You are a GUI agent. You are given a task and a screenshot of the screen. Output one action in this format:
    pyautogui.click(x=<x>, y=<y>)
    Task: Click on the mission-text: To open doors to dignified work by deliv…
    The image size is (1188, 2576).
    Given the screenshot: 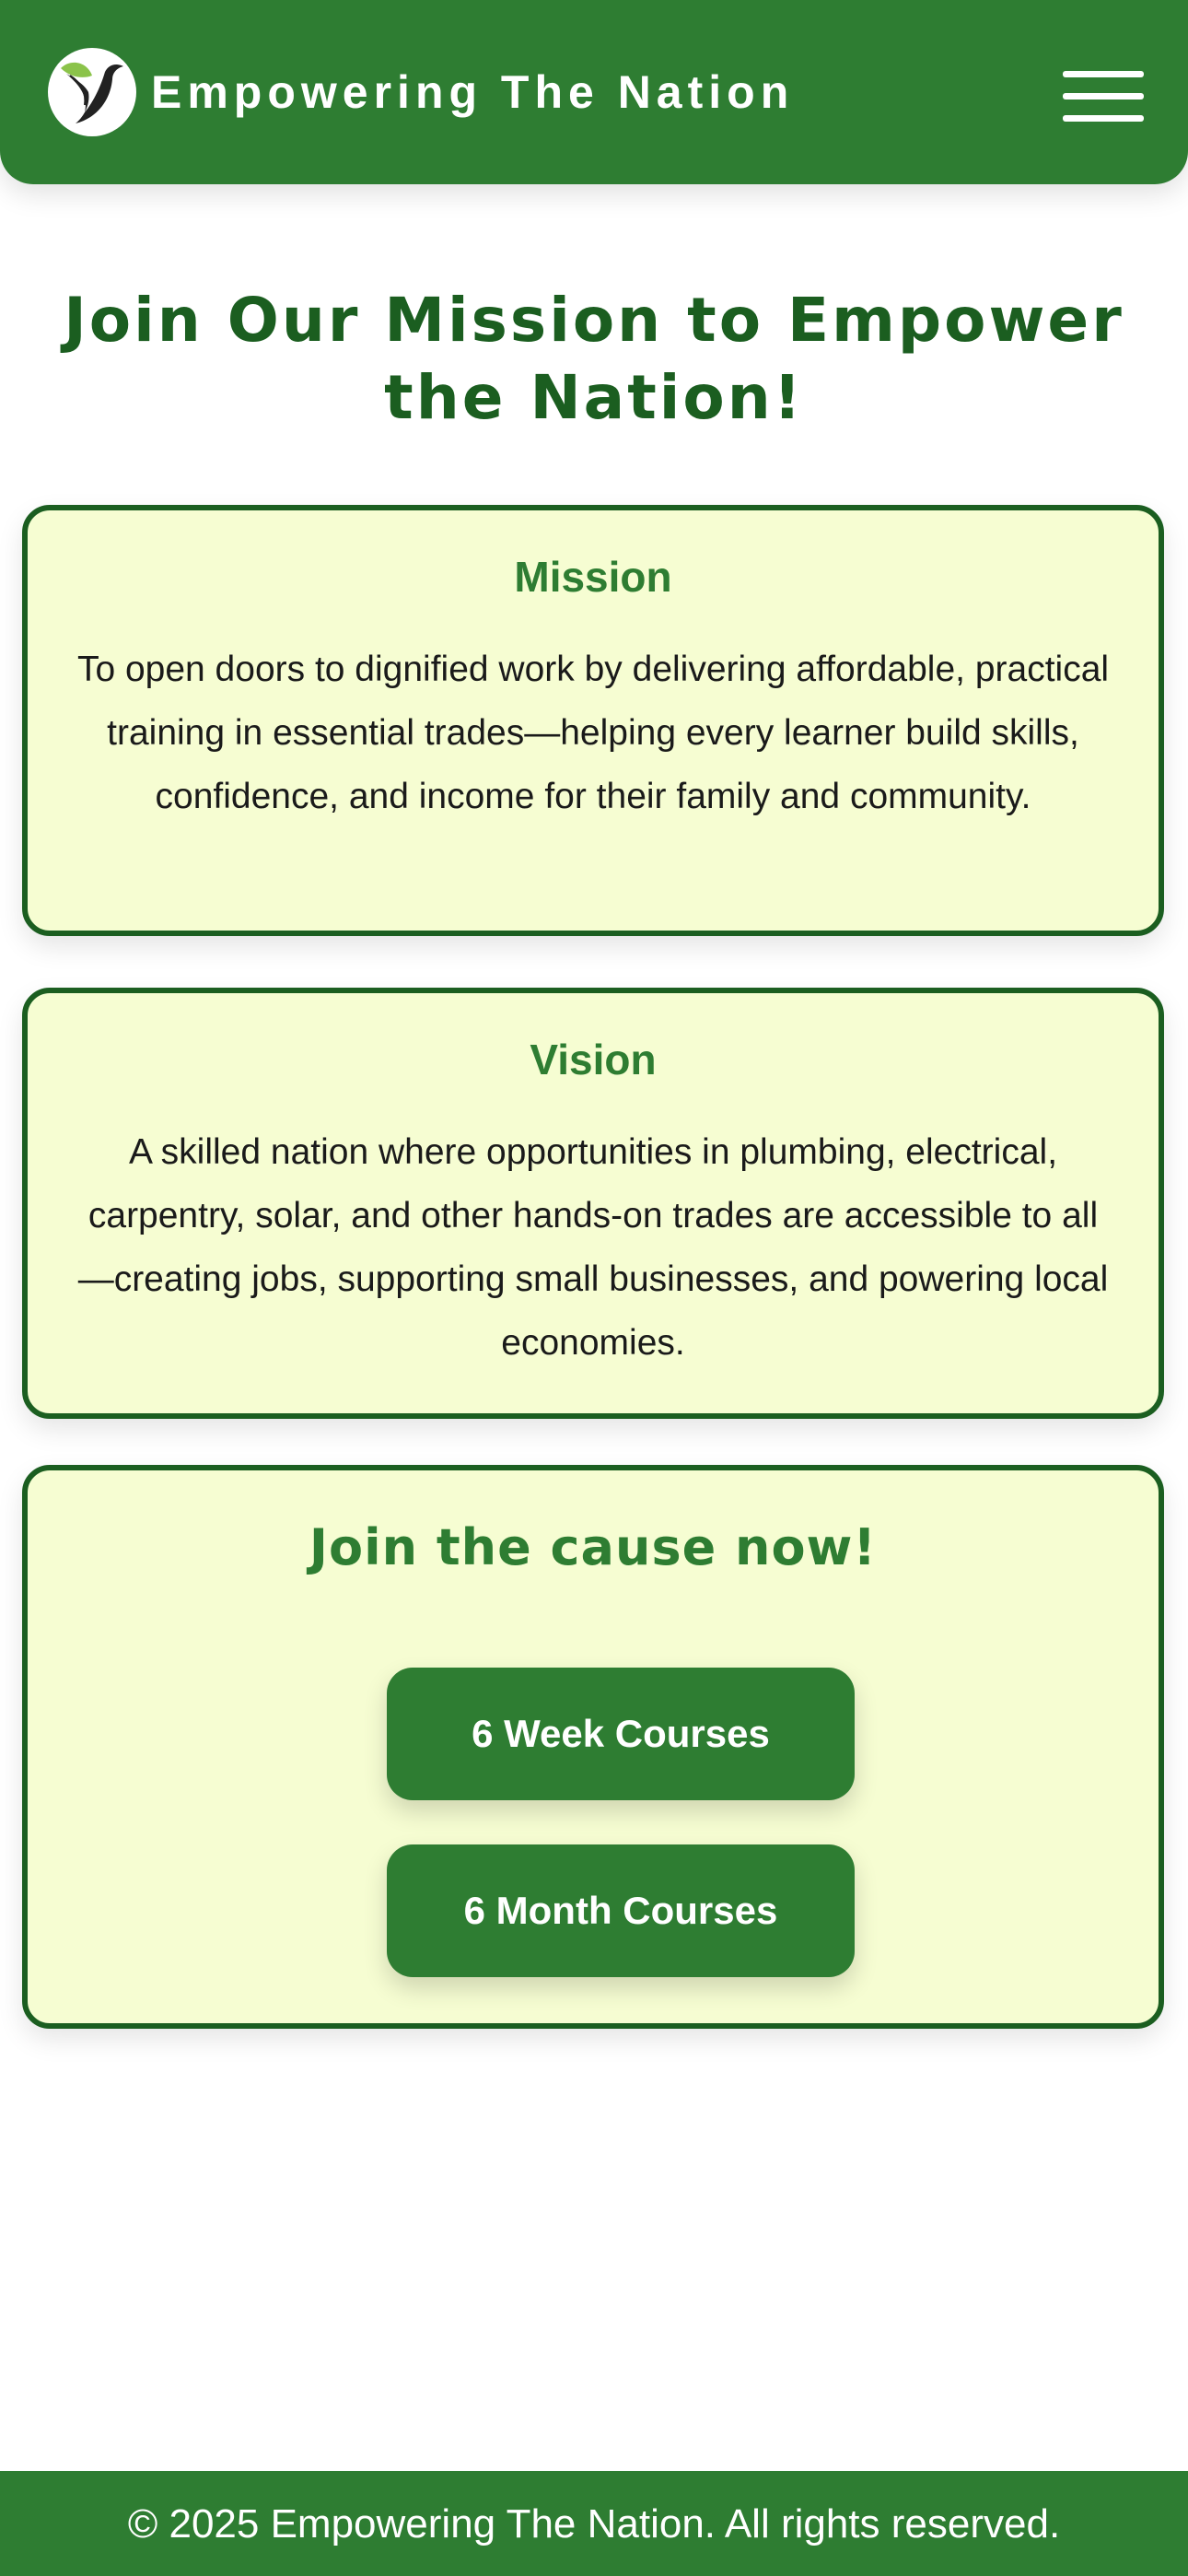 What is the action you would take?
    pyautogui.click(x=593, y=733)
    